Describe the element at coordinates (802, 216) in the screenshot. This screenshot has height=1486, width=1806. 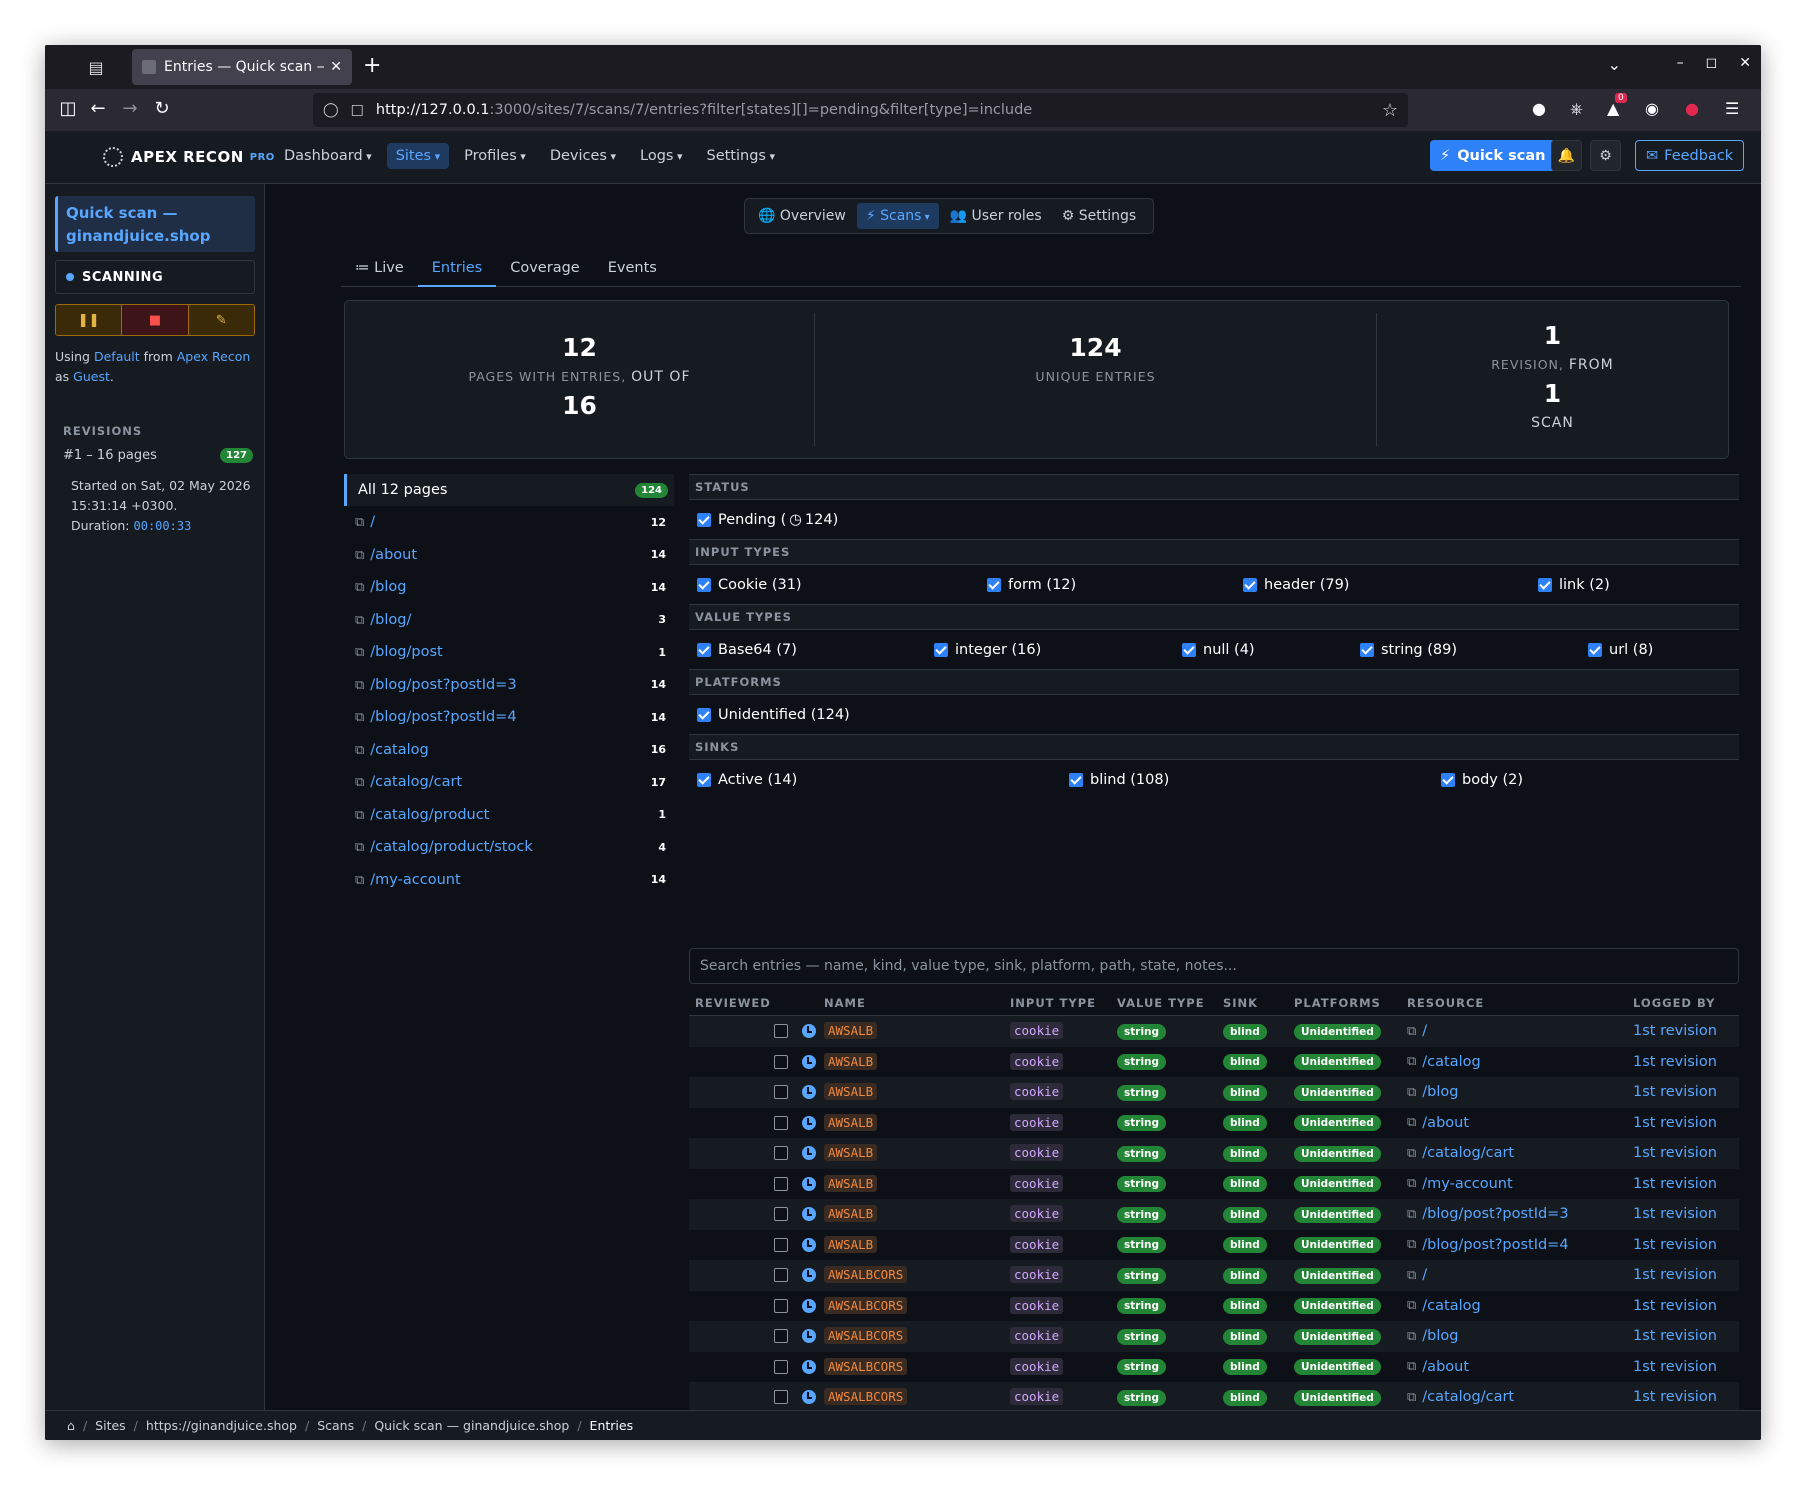
I see `subnav-overview: 🌐 Overview` at that location.